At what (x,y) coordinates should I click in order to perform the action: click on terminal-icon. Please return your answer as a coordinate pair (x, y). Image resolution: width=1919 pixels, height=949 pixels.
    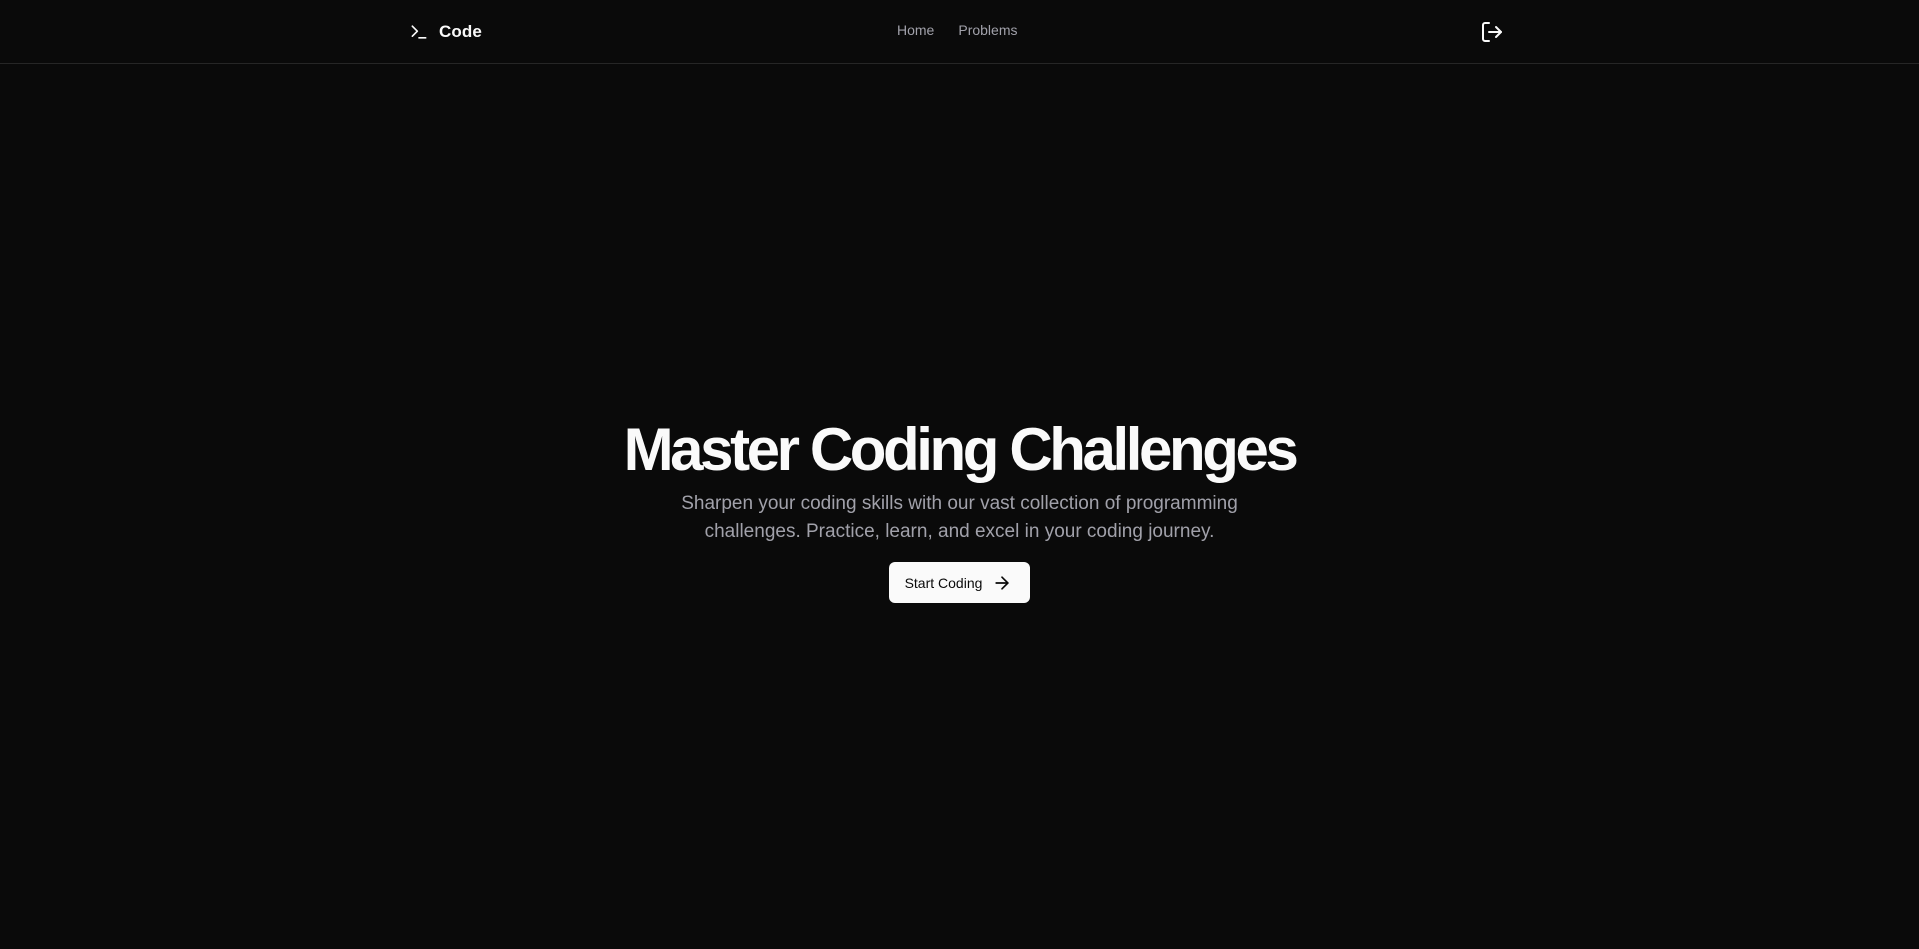
    Looking at the image, I should click on (419, 32).